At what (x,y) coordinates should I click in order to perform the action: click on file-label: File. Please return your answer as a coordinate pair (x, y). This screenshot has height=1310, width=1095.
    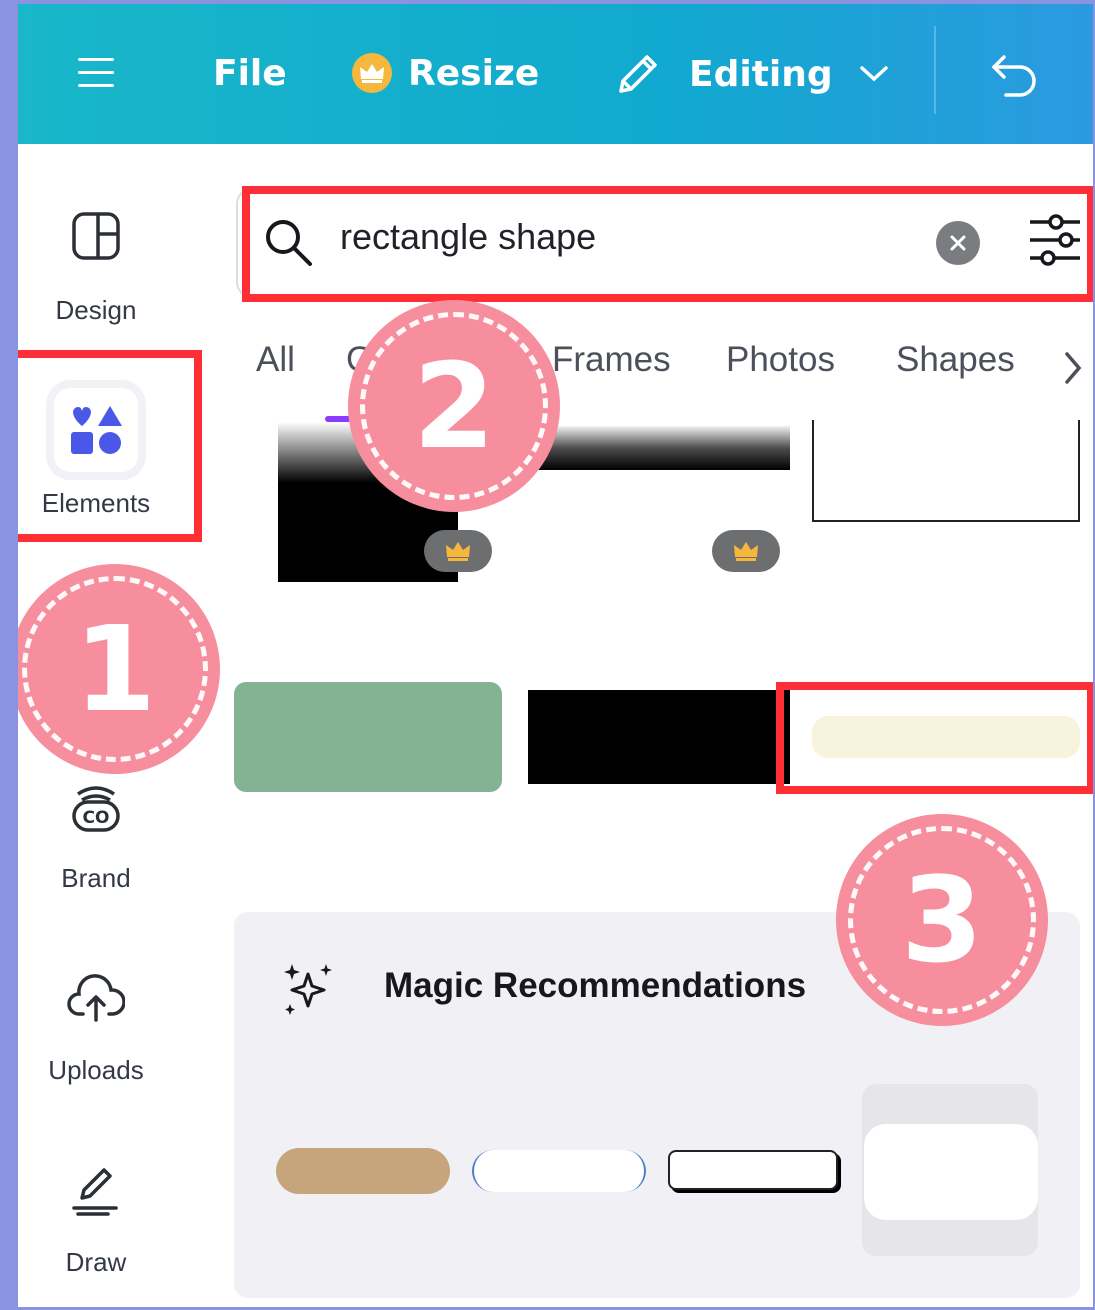
    Looking at the image, I should click on (250, 73).